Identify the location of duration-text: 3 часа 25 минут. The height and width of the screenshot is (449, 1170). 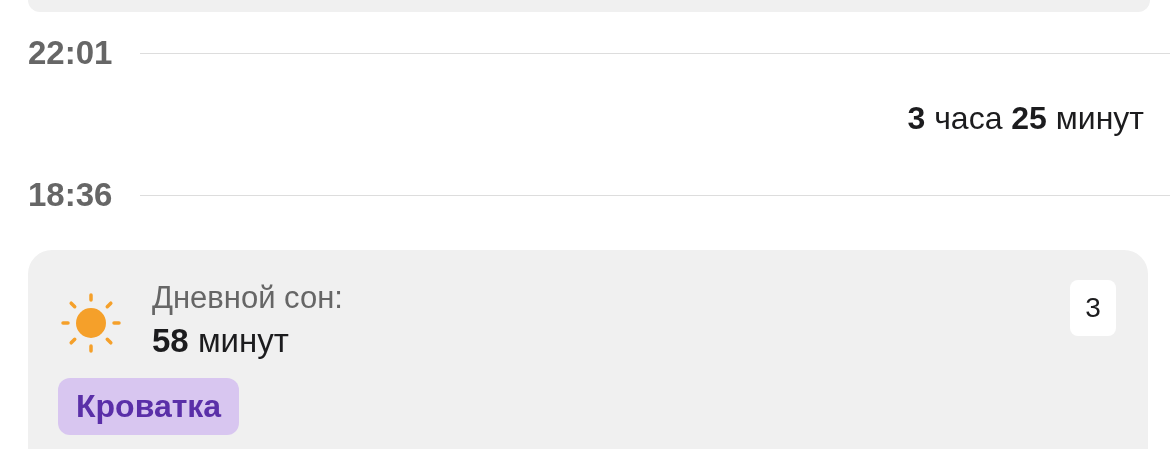
(1025, 118).